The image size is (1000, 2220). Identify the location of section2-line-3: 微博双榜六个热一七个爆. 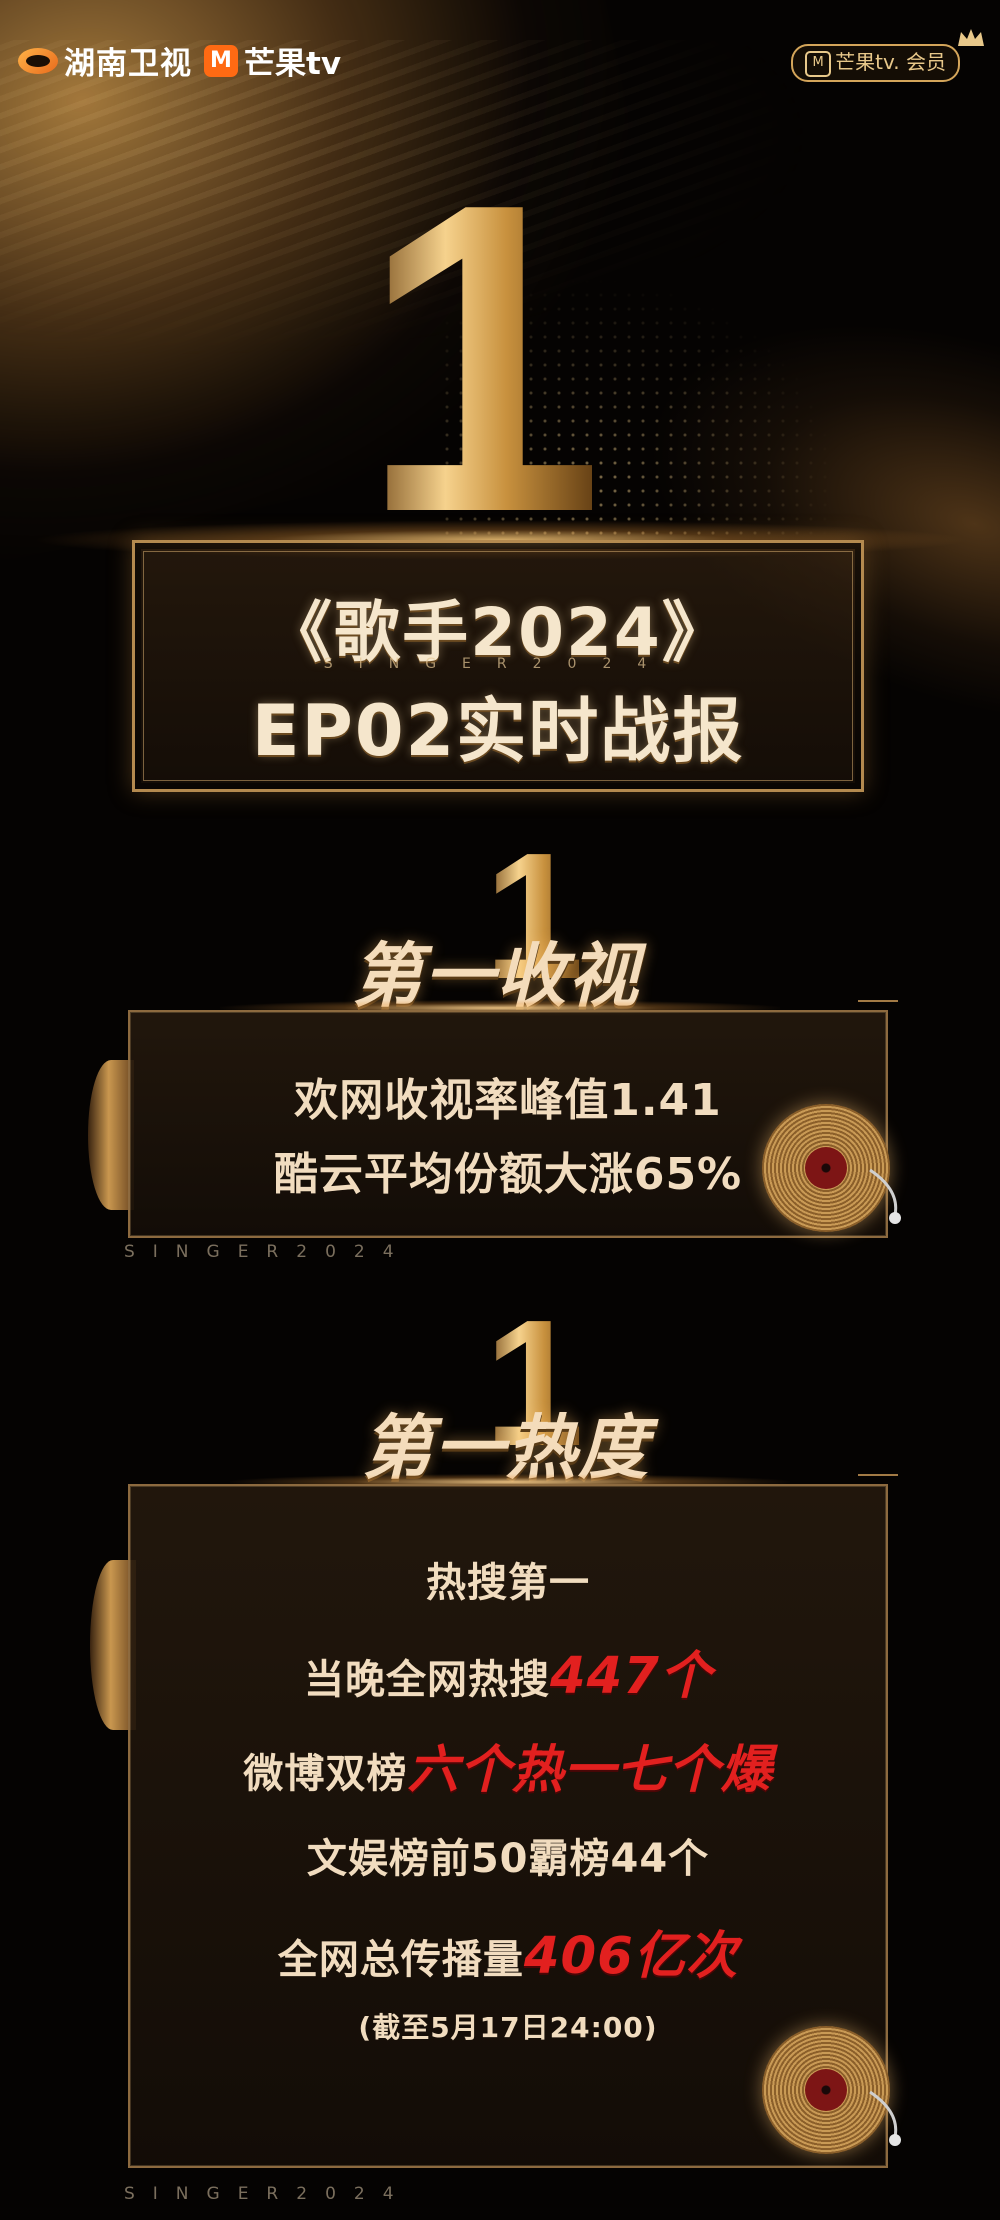
(508, 1765).